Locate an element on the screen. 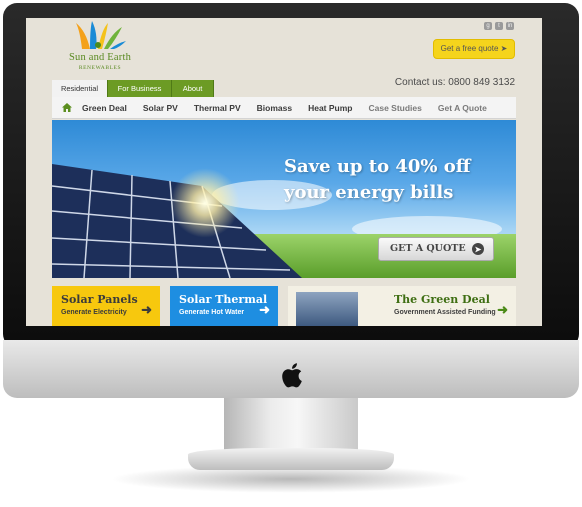 The height and width of the screenshot is (507, 582). hero-get-quote-button: GET A QUOTE ➤ is located at coordinates (436, 249).